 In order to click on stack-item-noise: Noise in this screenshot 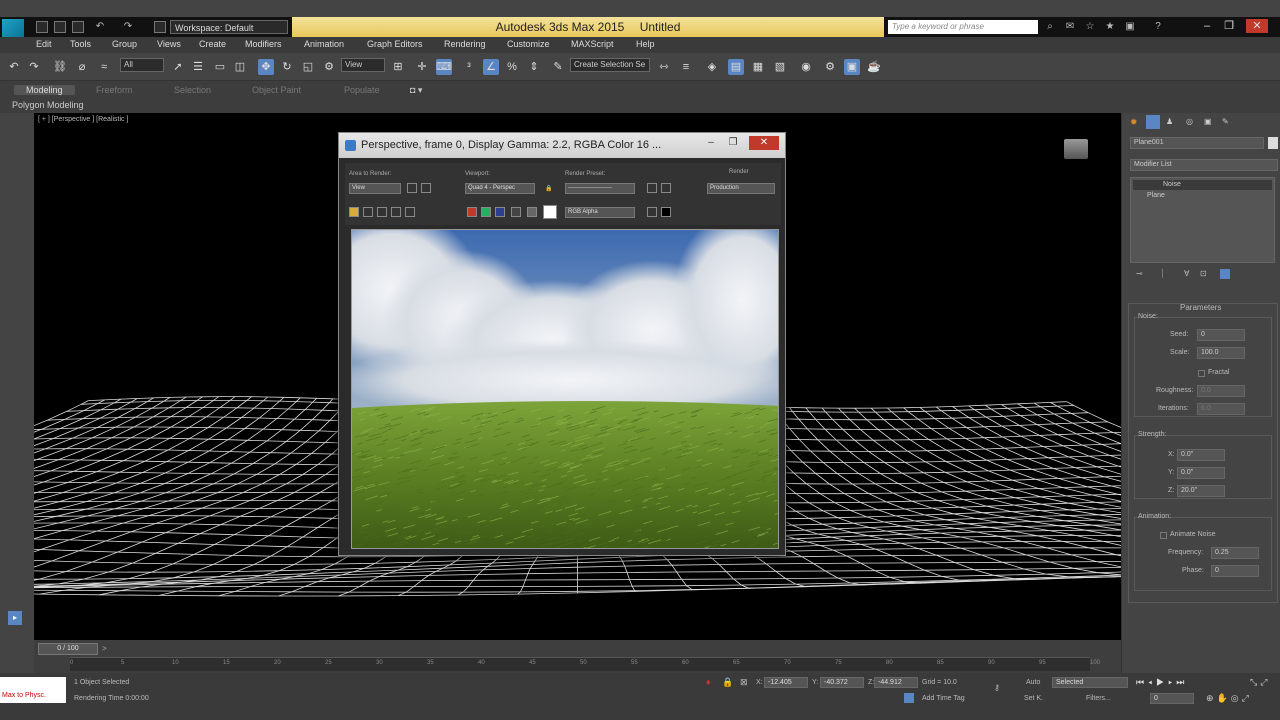, I will do `click(1202, 185)`.